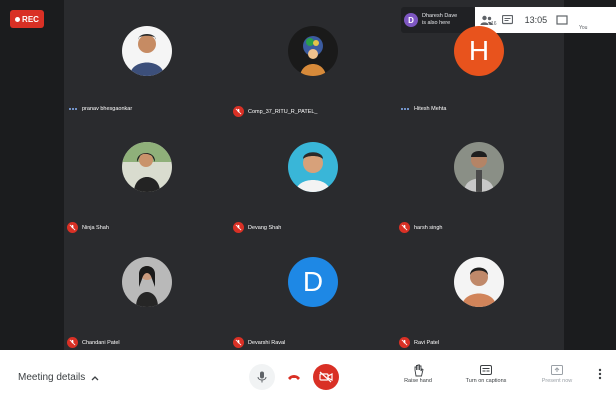  Describe the element at coordinates (486, 370) in the screenshot. I see `captions-icon` at that location.